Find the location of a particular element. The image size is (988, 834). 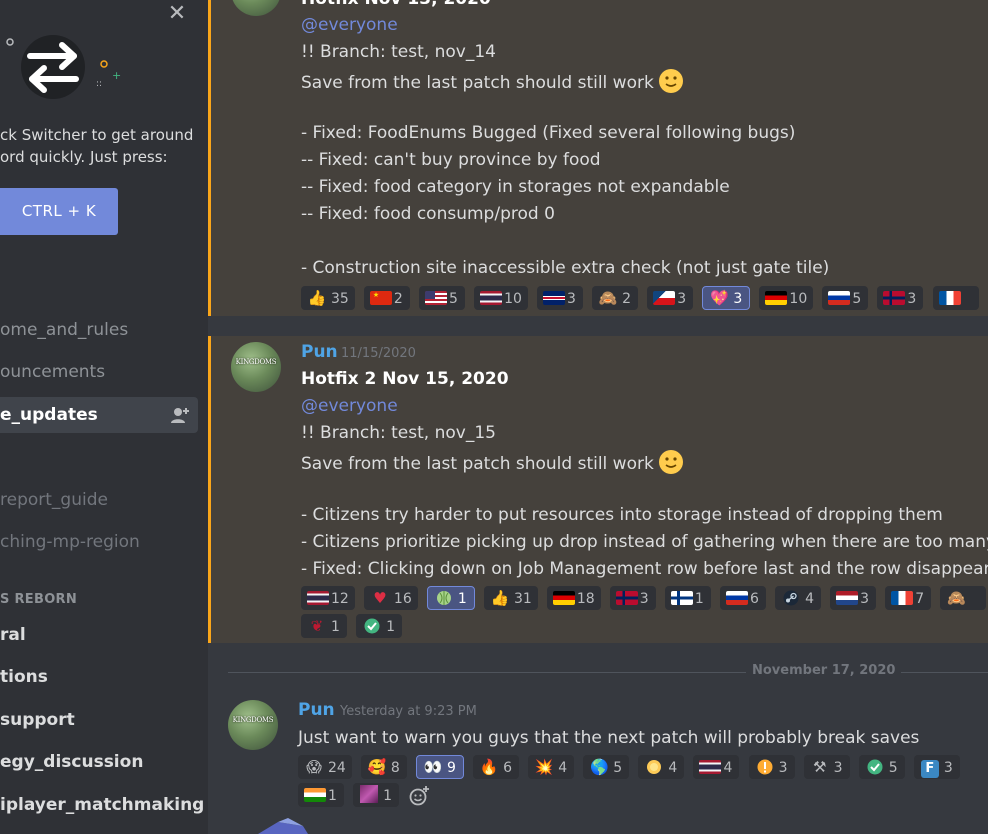

channel-item: ching-mp-region is located at coordinates (99, 542).